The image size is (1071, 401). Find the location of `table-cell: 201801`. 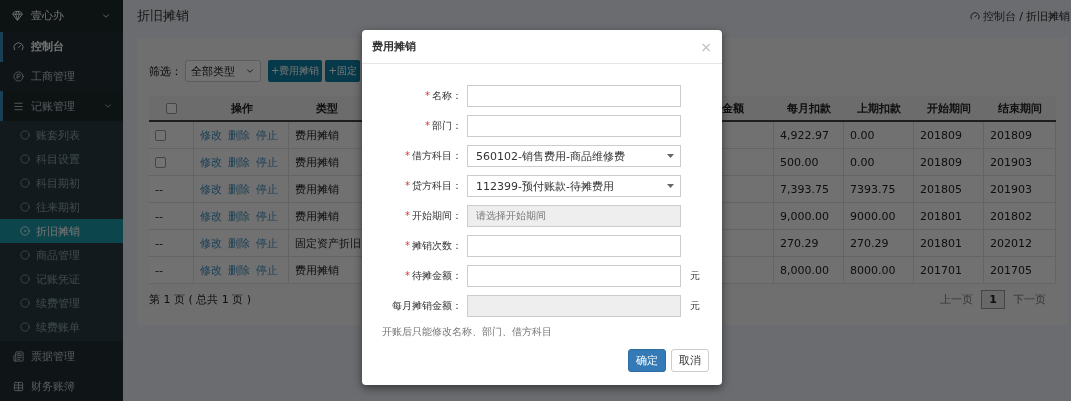

table-cell: 201801 is located at coordinates (941, 243).